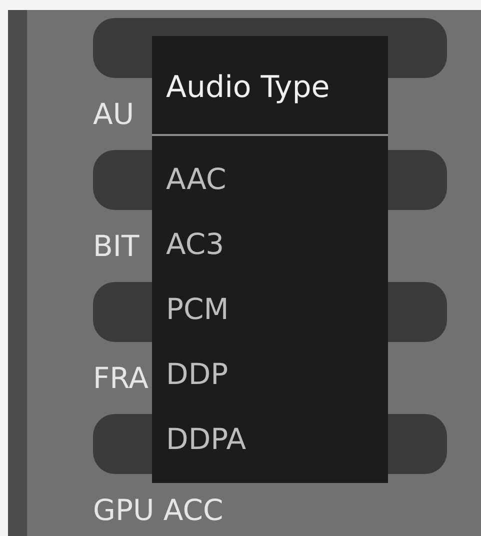 The height and width of the screenshot is (536, 481). I want to click on setting-label: GPU ACC, so click(158, 510).